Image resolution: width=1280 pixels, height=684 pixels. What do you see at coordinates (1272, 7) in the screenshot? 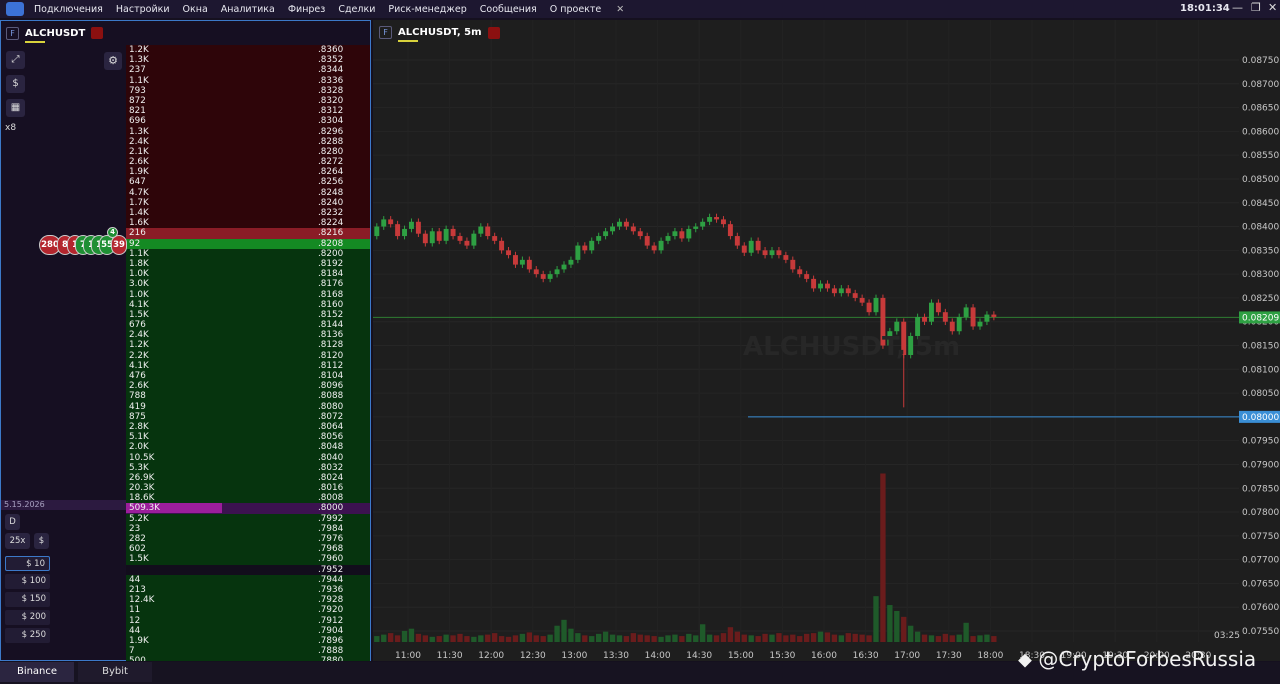
I see `close-icon: ✕` at bounding box center [1272, 7].